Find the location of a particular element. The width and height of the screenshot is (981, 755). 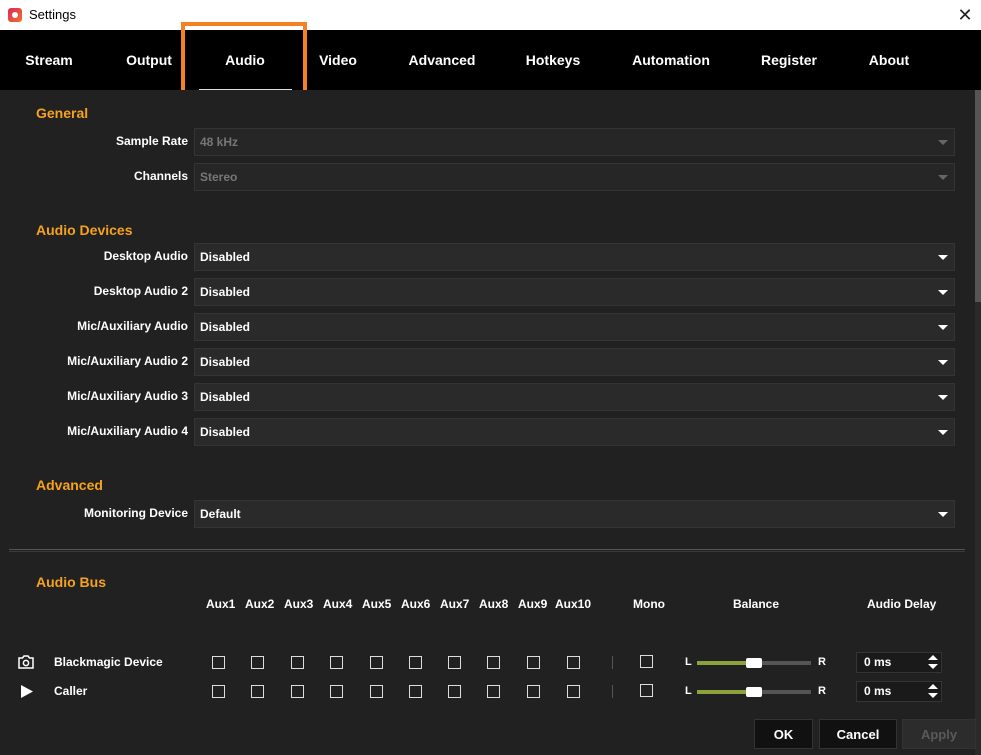

channels-value: Stereo is located at coordinates (219, 177).